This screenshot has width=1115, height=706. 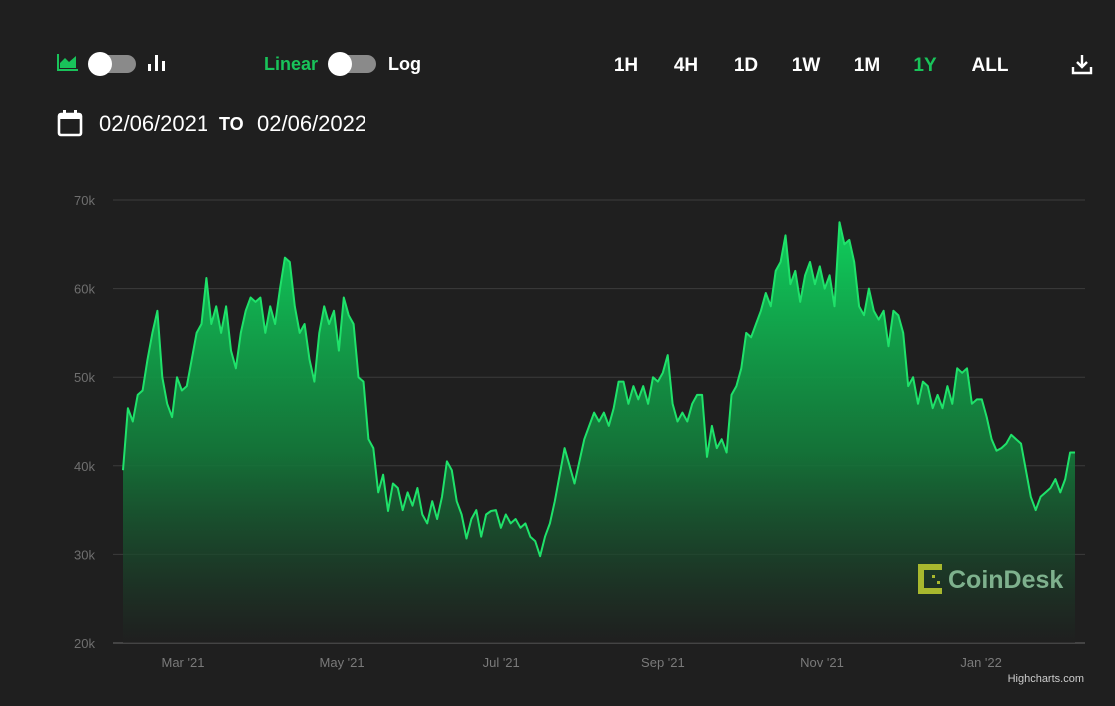 What do you see at coordinates (84, 554) in the screenshot?
I see `y-tick-label: 30k` at bounding box center [84, 554].